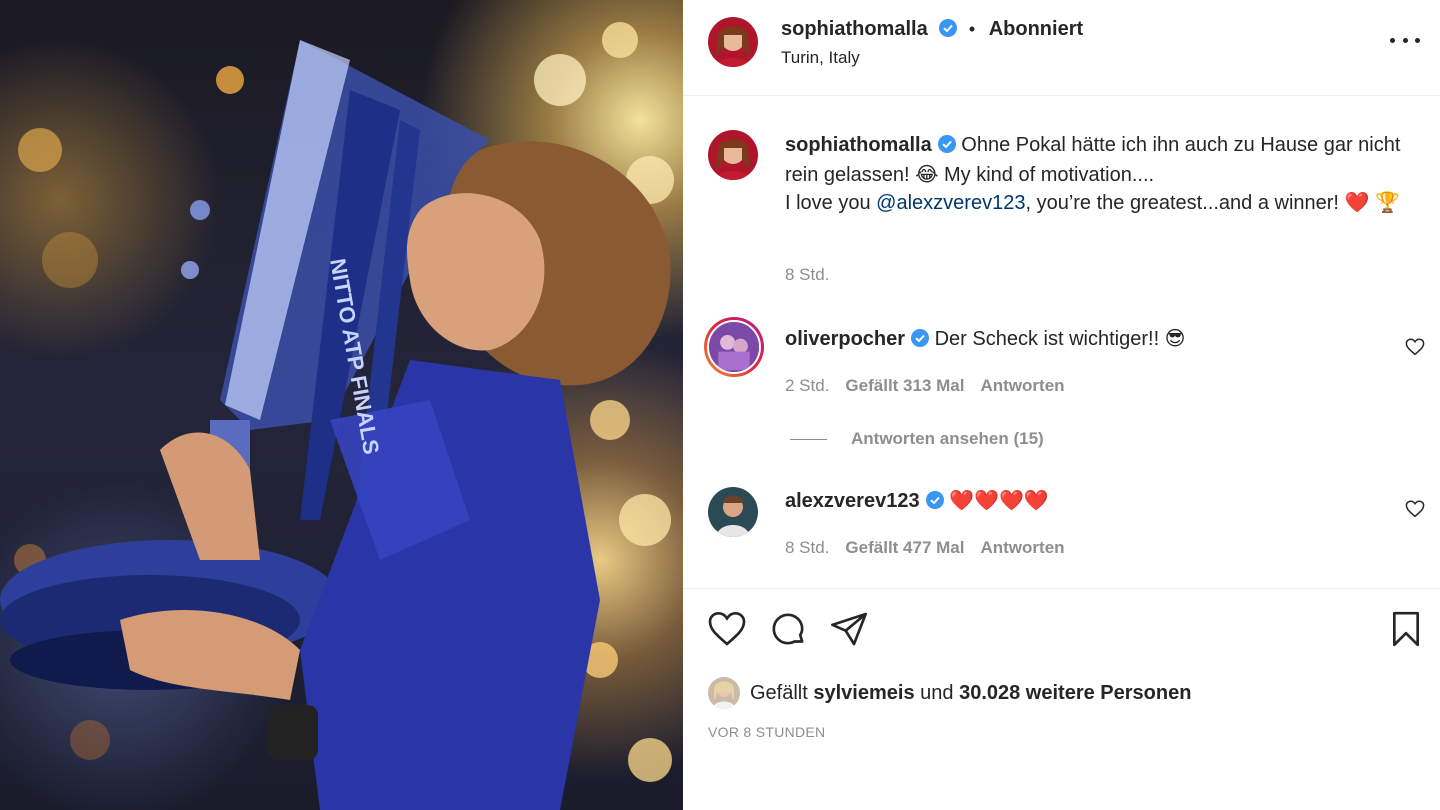 Image resolution: width=1440 pixels, height=810 pixels. Describe the element at coordinates (858, 145) in the screenshot. I see `caption-username: sophiathomalla` at that location.